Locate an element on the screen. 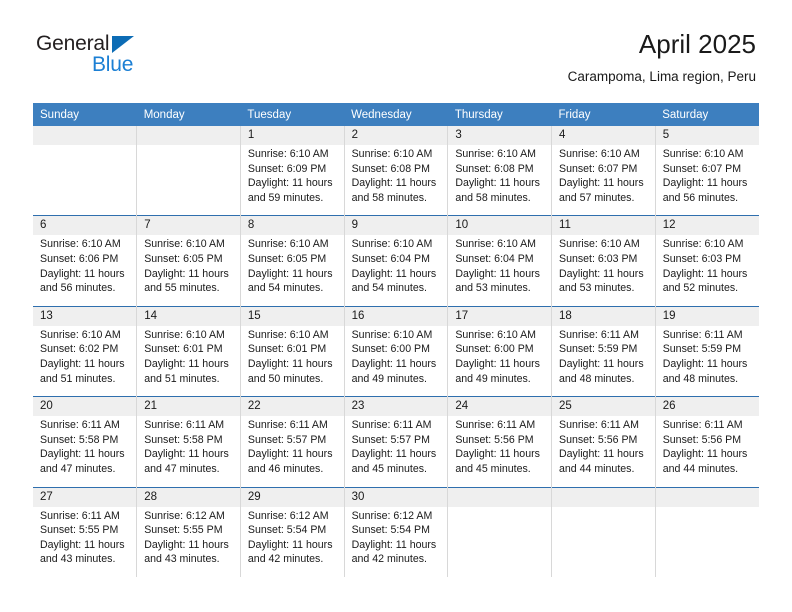  day-number: 23 is located at coordinates (395, 406).